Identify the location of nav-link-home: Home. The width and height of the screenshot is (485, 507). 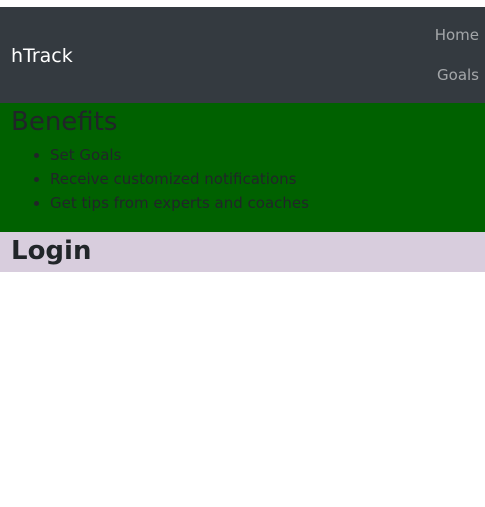
(457, 45).